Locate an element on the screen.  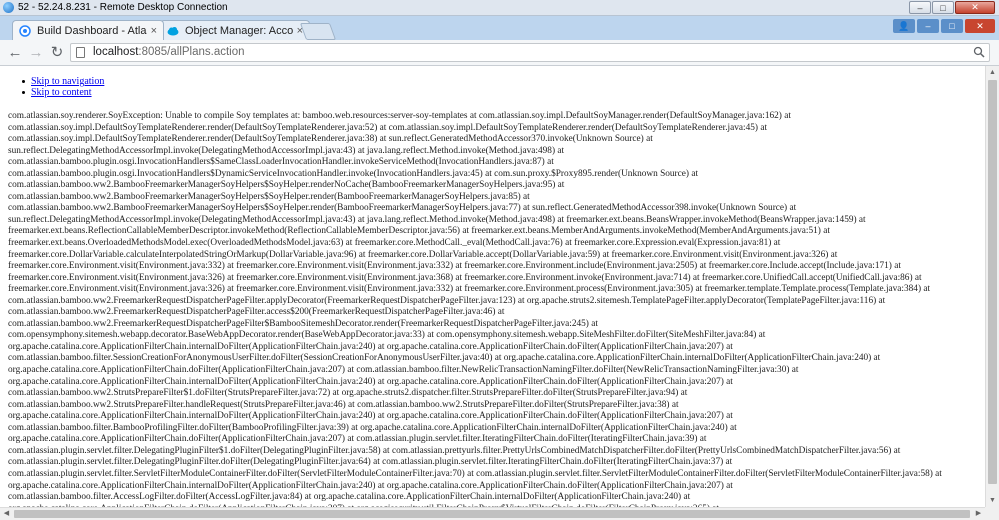
scroll-down-icon: ▼ is located at coordinates (992, 500).